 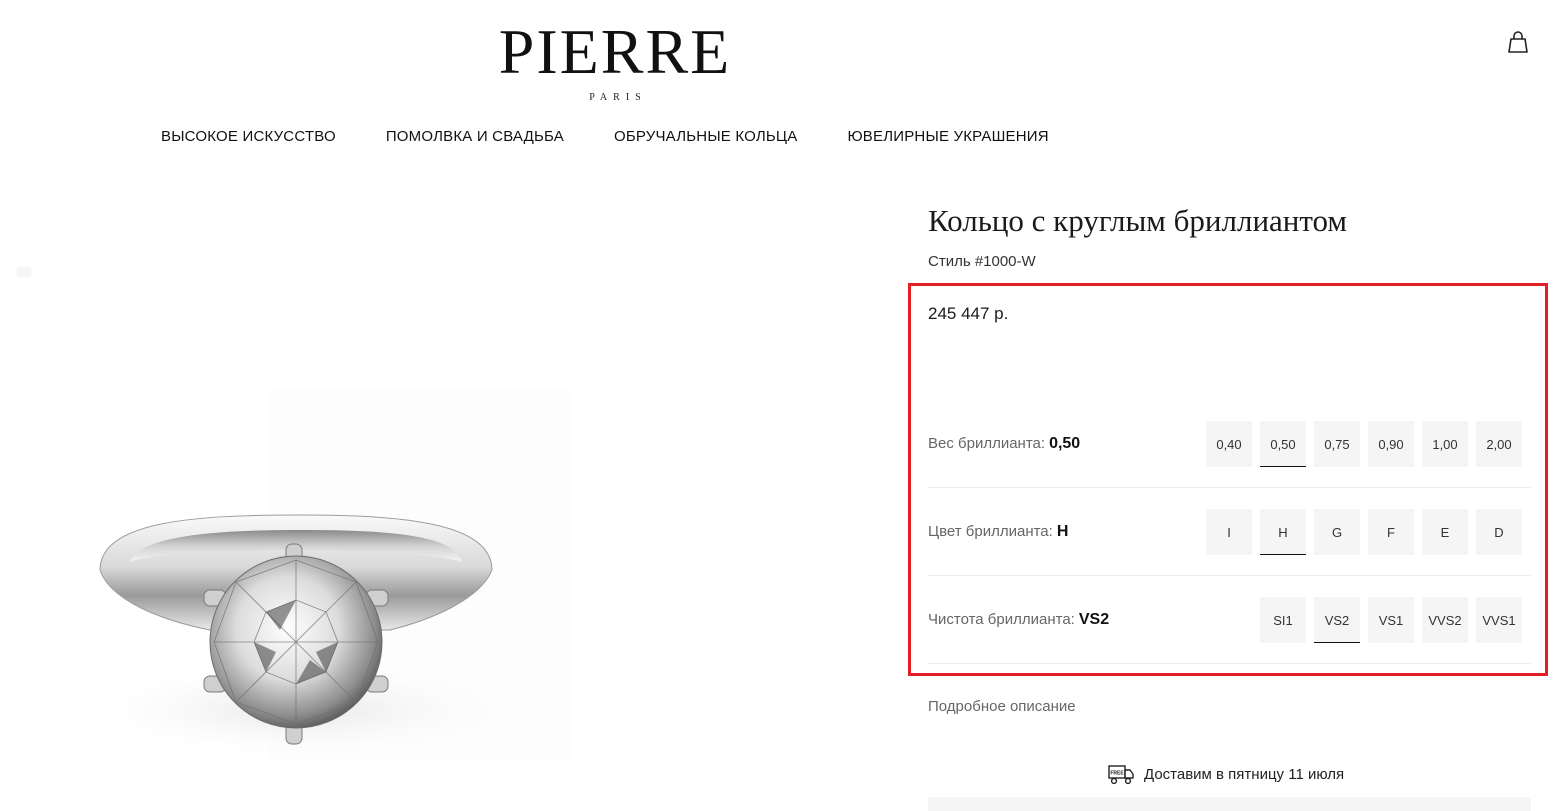 I want to click on product-style-code: Стиль #1000-W, so click(x=982, y=261).